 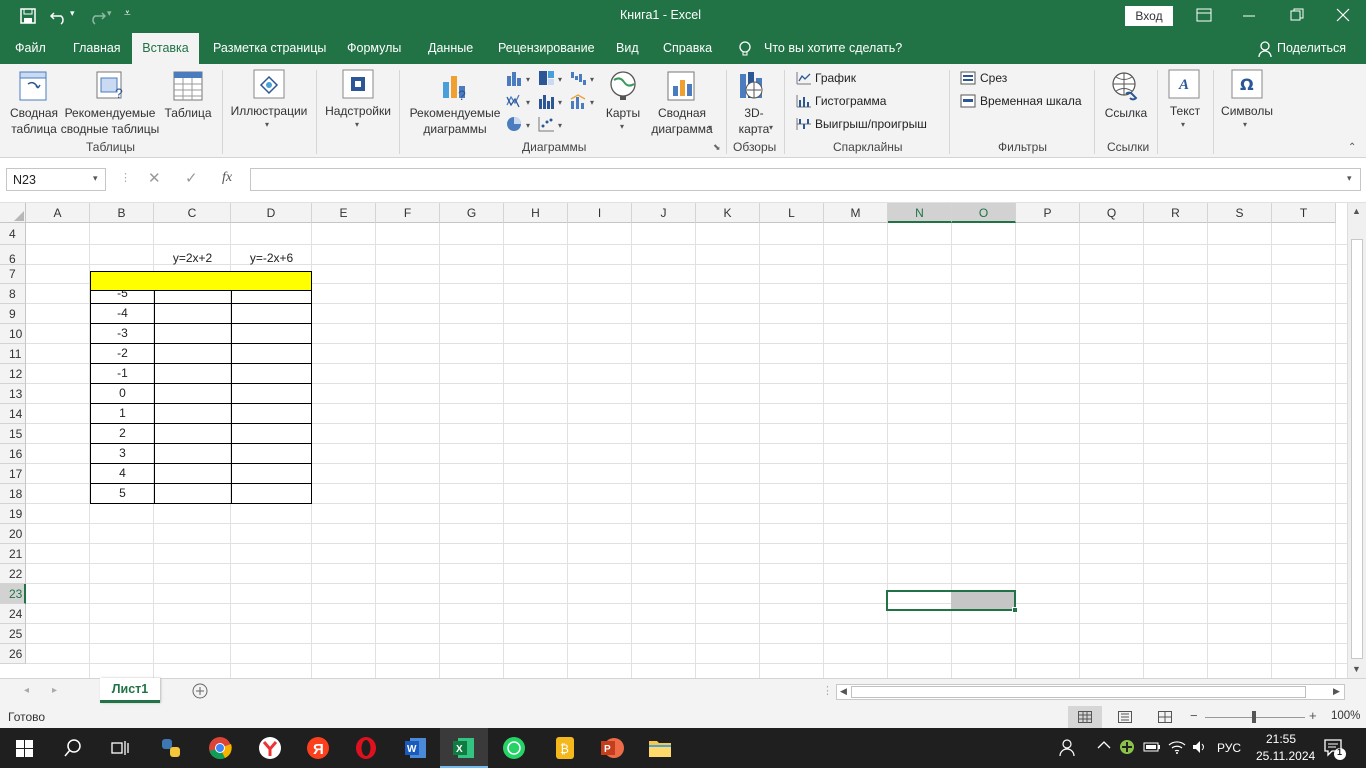 I want to click on tray-app-icon, so click(x=1127, y=748).